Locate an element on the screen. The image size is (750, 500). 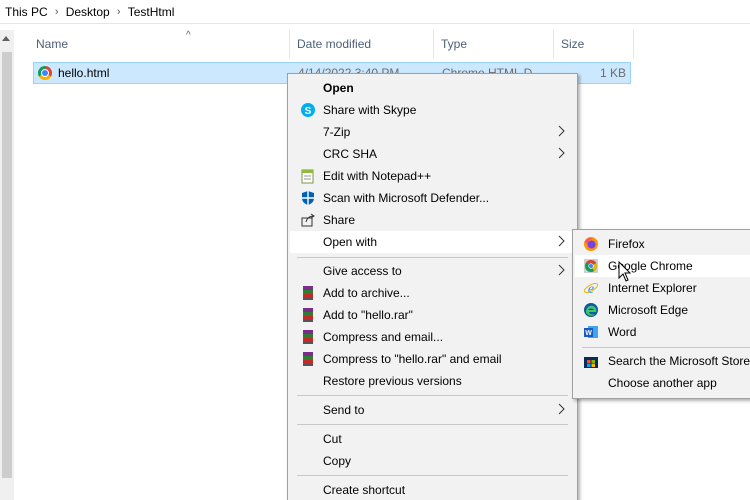
menu-item-open-with: Open with is located at coordinates (432, 242).